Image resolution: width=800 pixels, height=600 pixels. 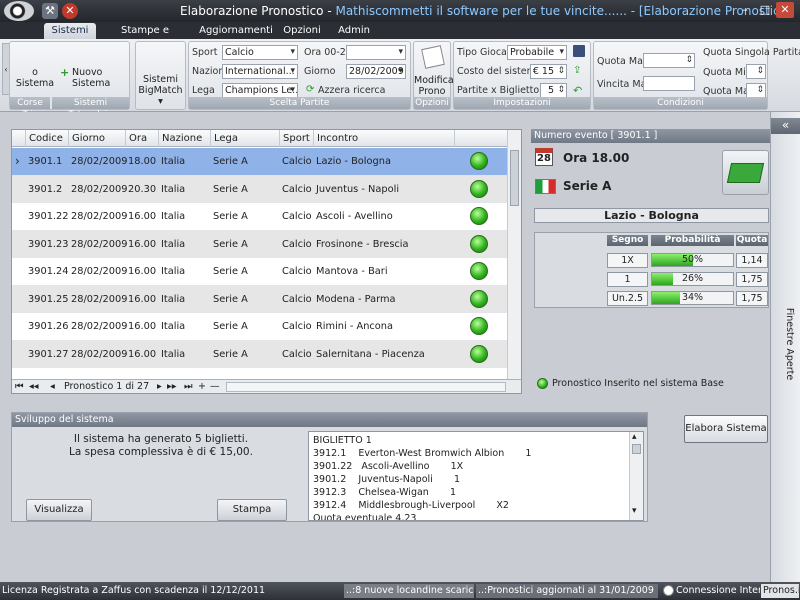 I want to click on finestre-aperte-label: Finestre Aperte, so click(x=788, y=344).